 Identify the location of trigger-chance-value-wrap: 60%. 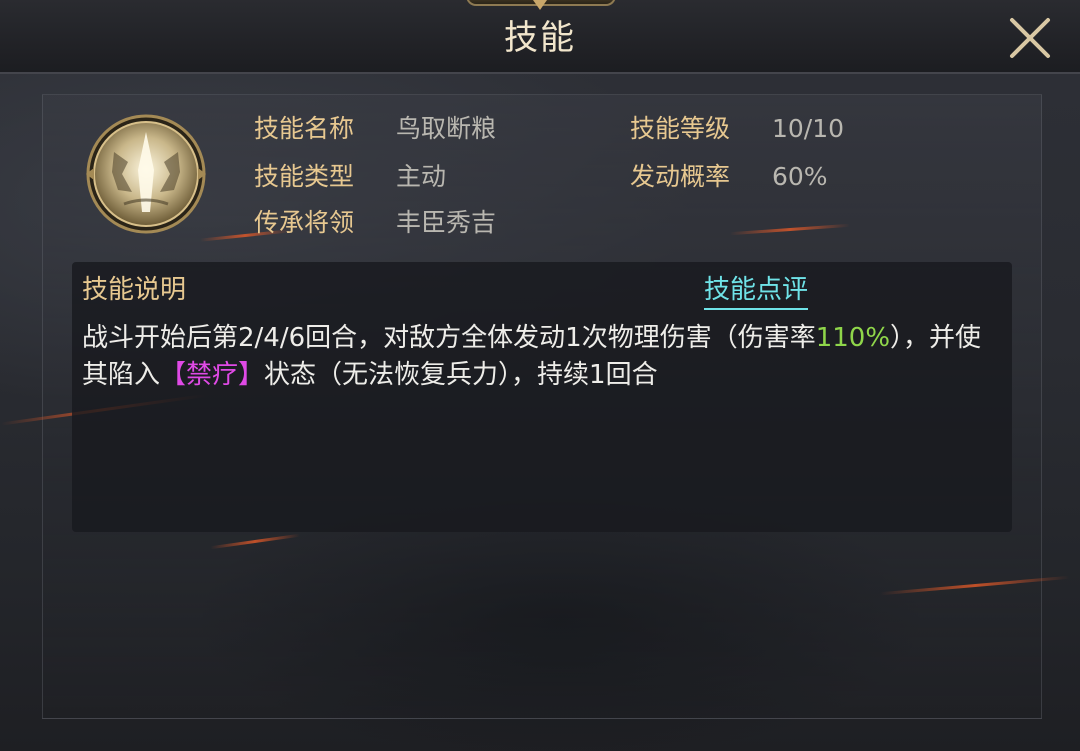
(800, 177).